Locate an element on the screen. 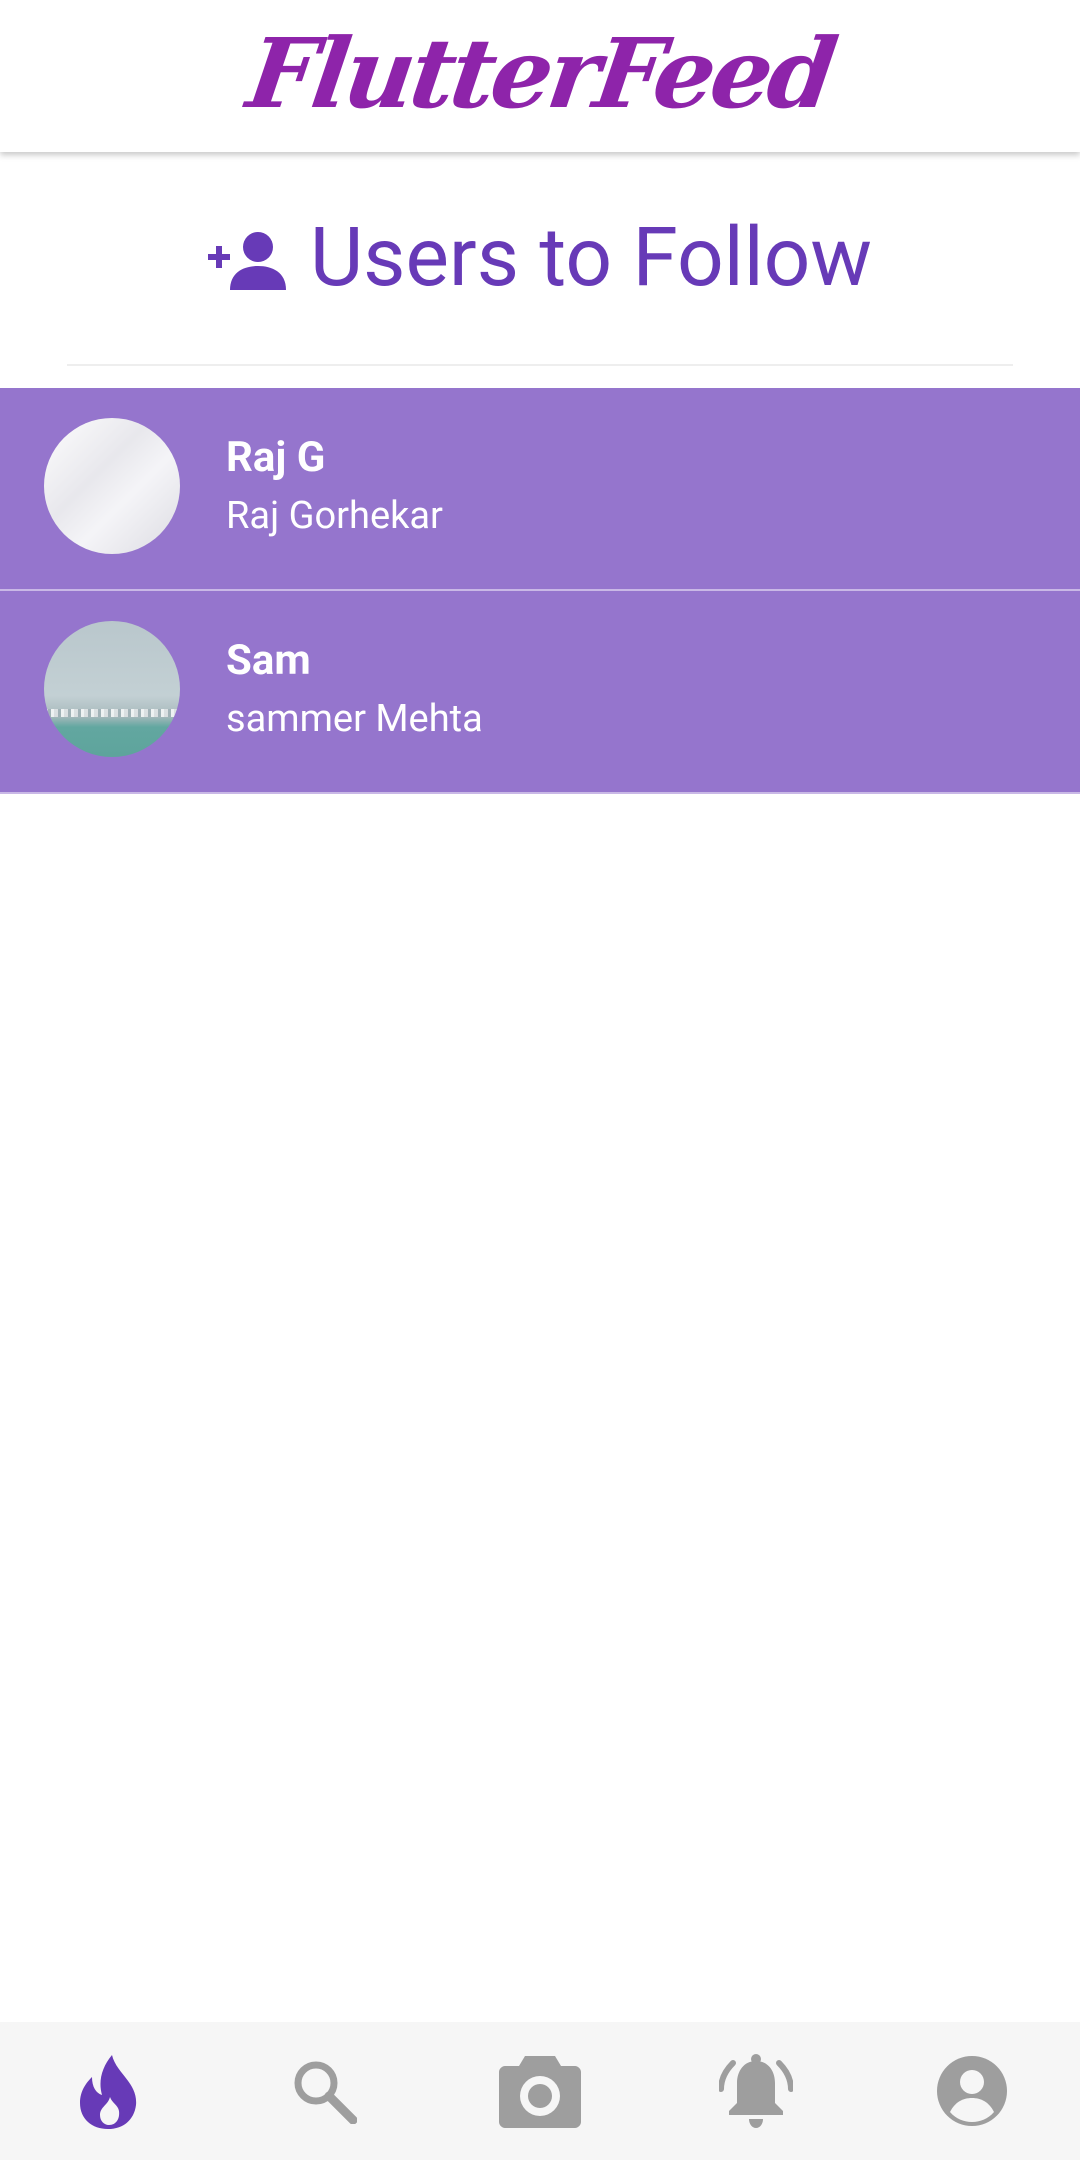 This screenshot has width=1080, height=2160. nav-tab-notifications is located at coordinates (756, 2091).